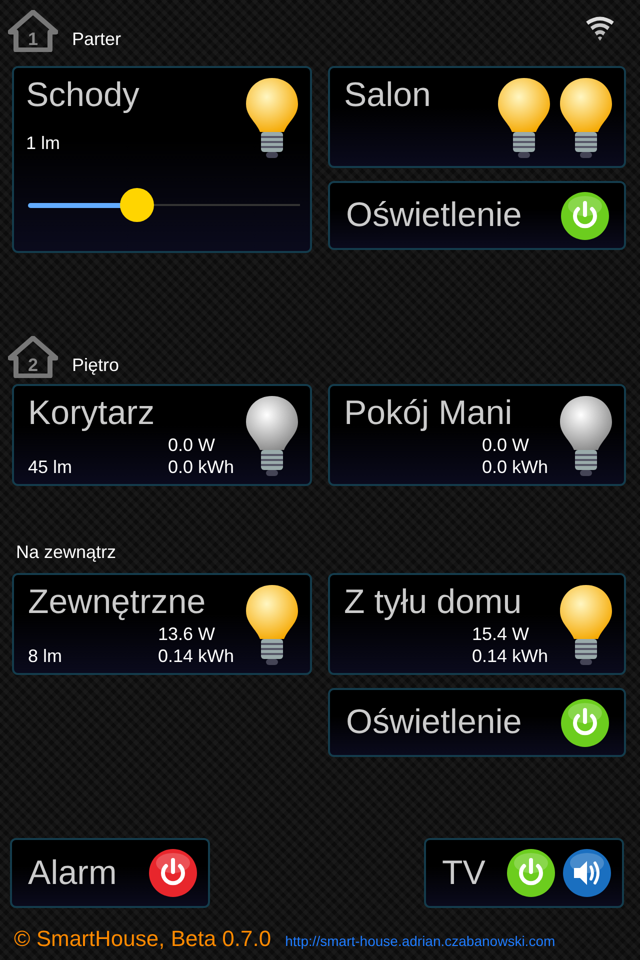 Image resolution: width=640 pixels, height=960 pixels. I want to click on section-label: Parter, so click(97, 40).